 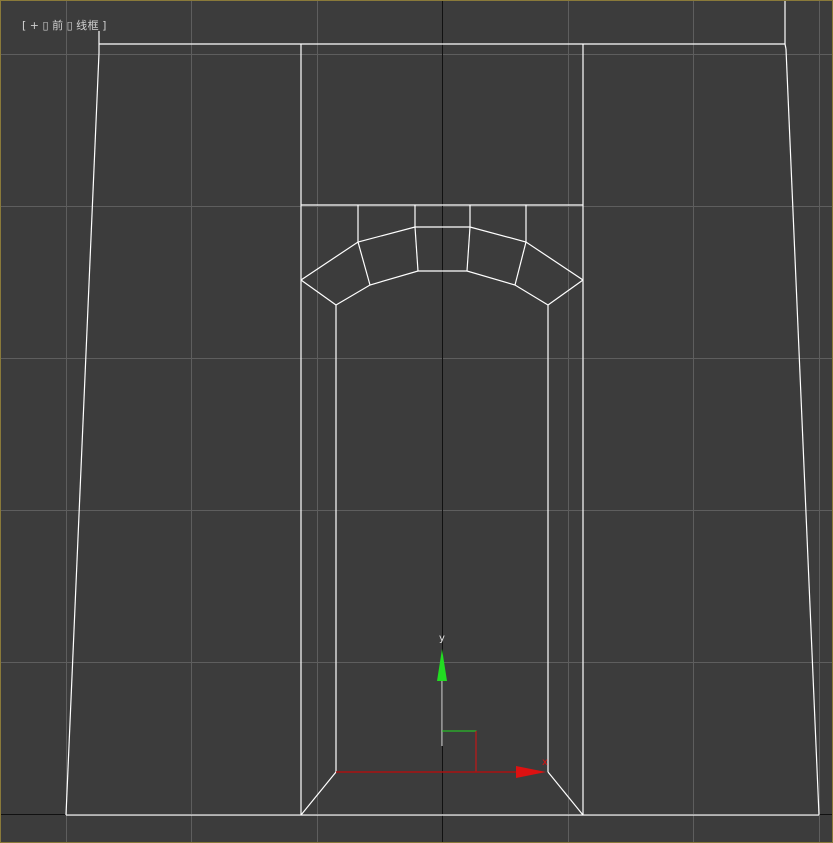 I want to click on gizmo-y-label: y, so click(x=442, y=638).